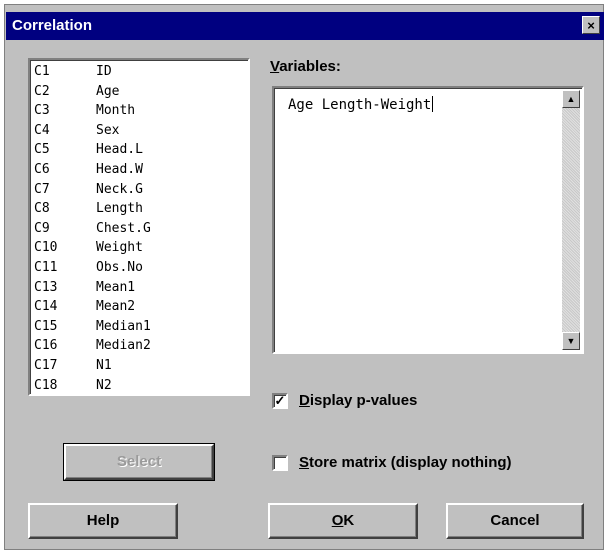 The image size is (610, 550). What do you see at coordinates (42, 111) in the screenshot?
I see `column-id: C3` at bounding box center [42, 111].